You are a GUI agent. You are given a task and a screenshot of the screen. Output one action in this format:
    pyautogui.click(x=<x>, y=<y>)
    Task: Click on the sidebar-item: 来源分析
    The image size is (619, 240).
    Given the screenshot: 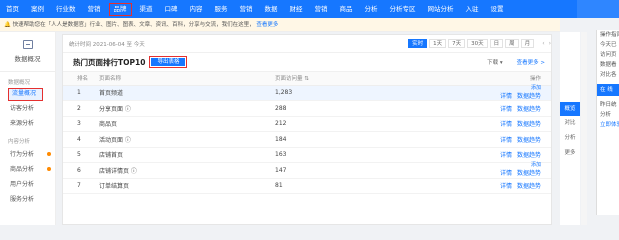 What is the action you would take?
    pyautogui.click(x=27, y=123)
    